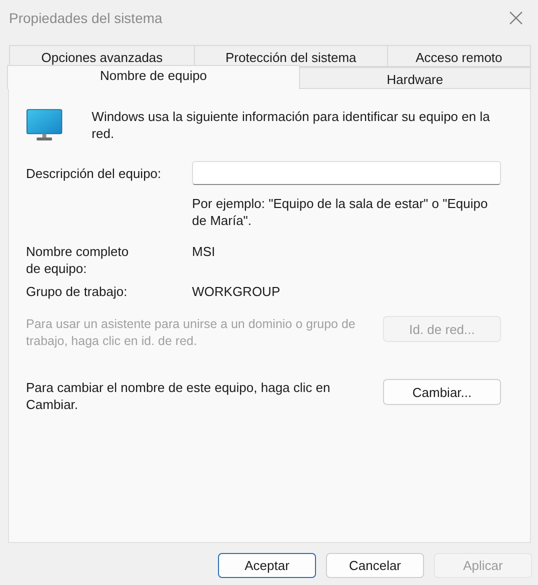 The height and width of the screenshot is (585, 538). Describe the element at coordinates (179, 396) in the screenshot. I see `instruction-text: Para cambiar el nombre de este equipo, haga clic en Cambiar.` at that location.